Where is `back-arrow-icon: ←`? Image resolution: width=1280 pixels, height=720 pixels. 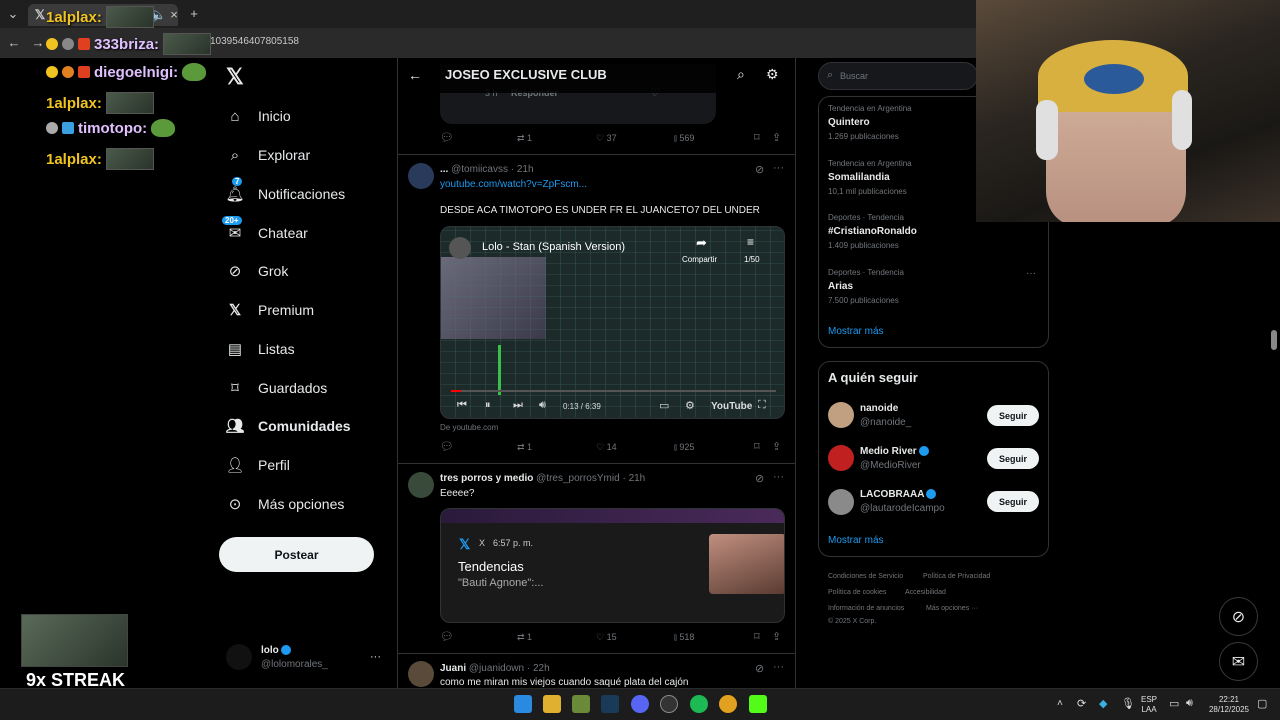 back-arrow-icon: ← is located at coordinates (415, 75).